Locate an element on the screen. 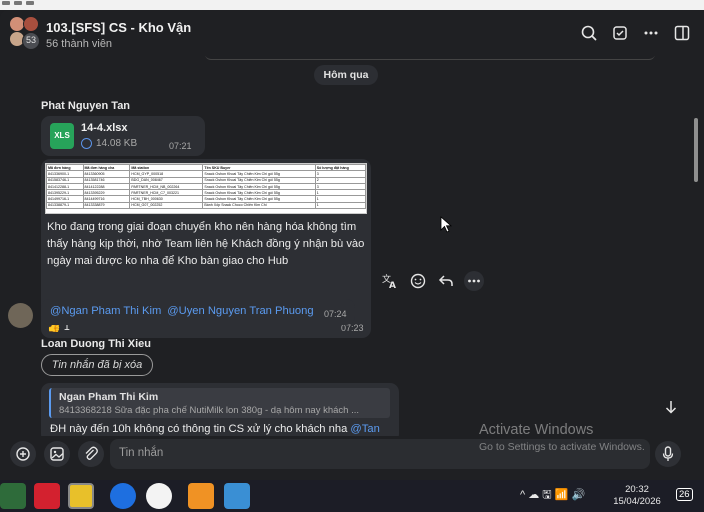  microphone-icon is located at coordinates (668, 454).